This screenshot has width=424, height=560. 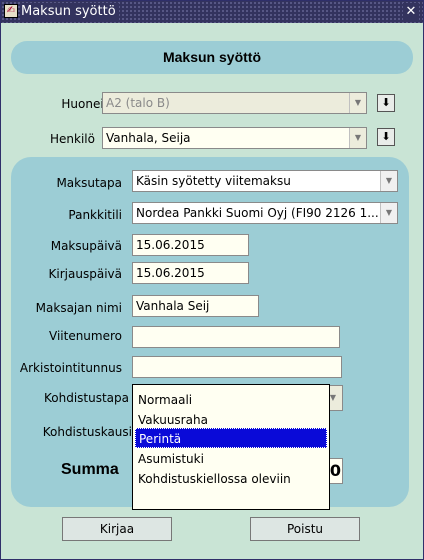 I want to click on huoneisto-value: A2 (talo B), so click(x=138, y=103).